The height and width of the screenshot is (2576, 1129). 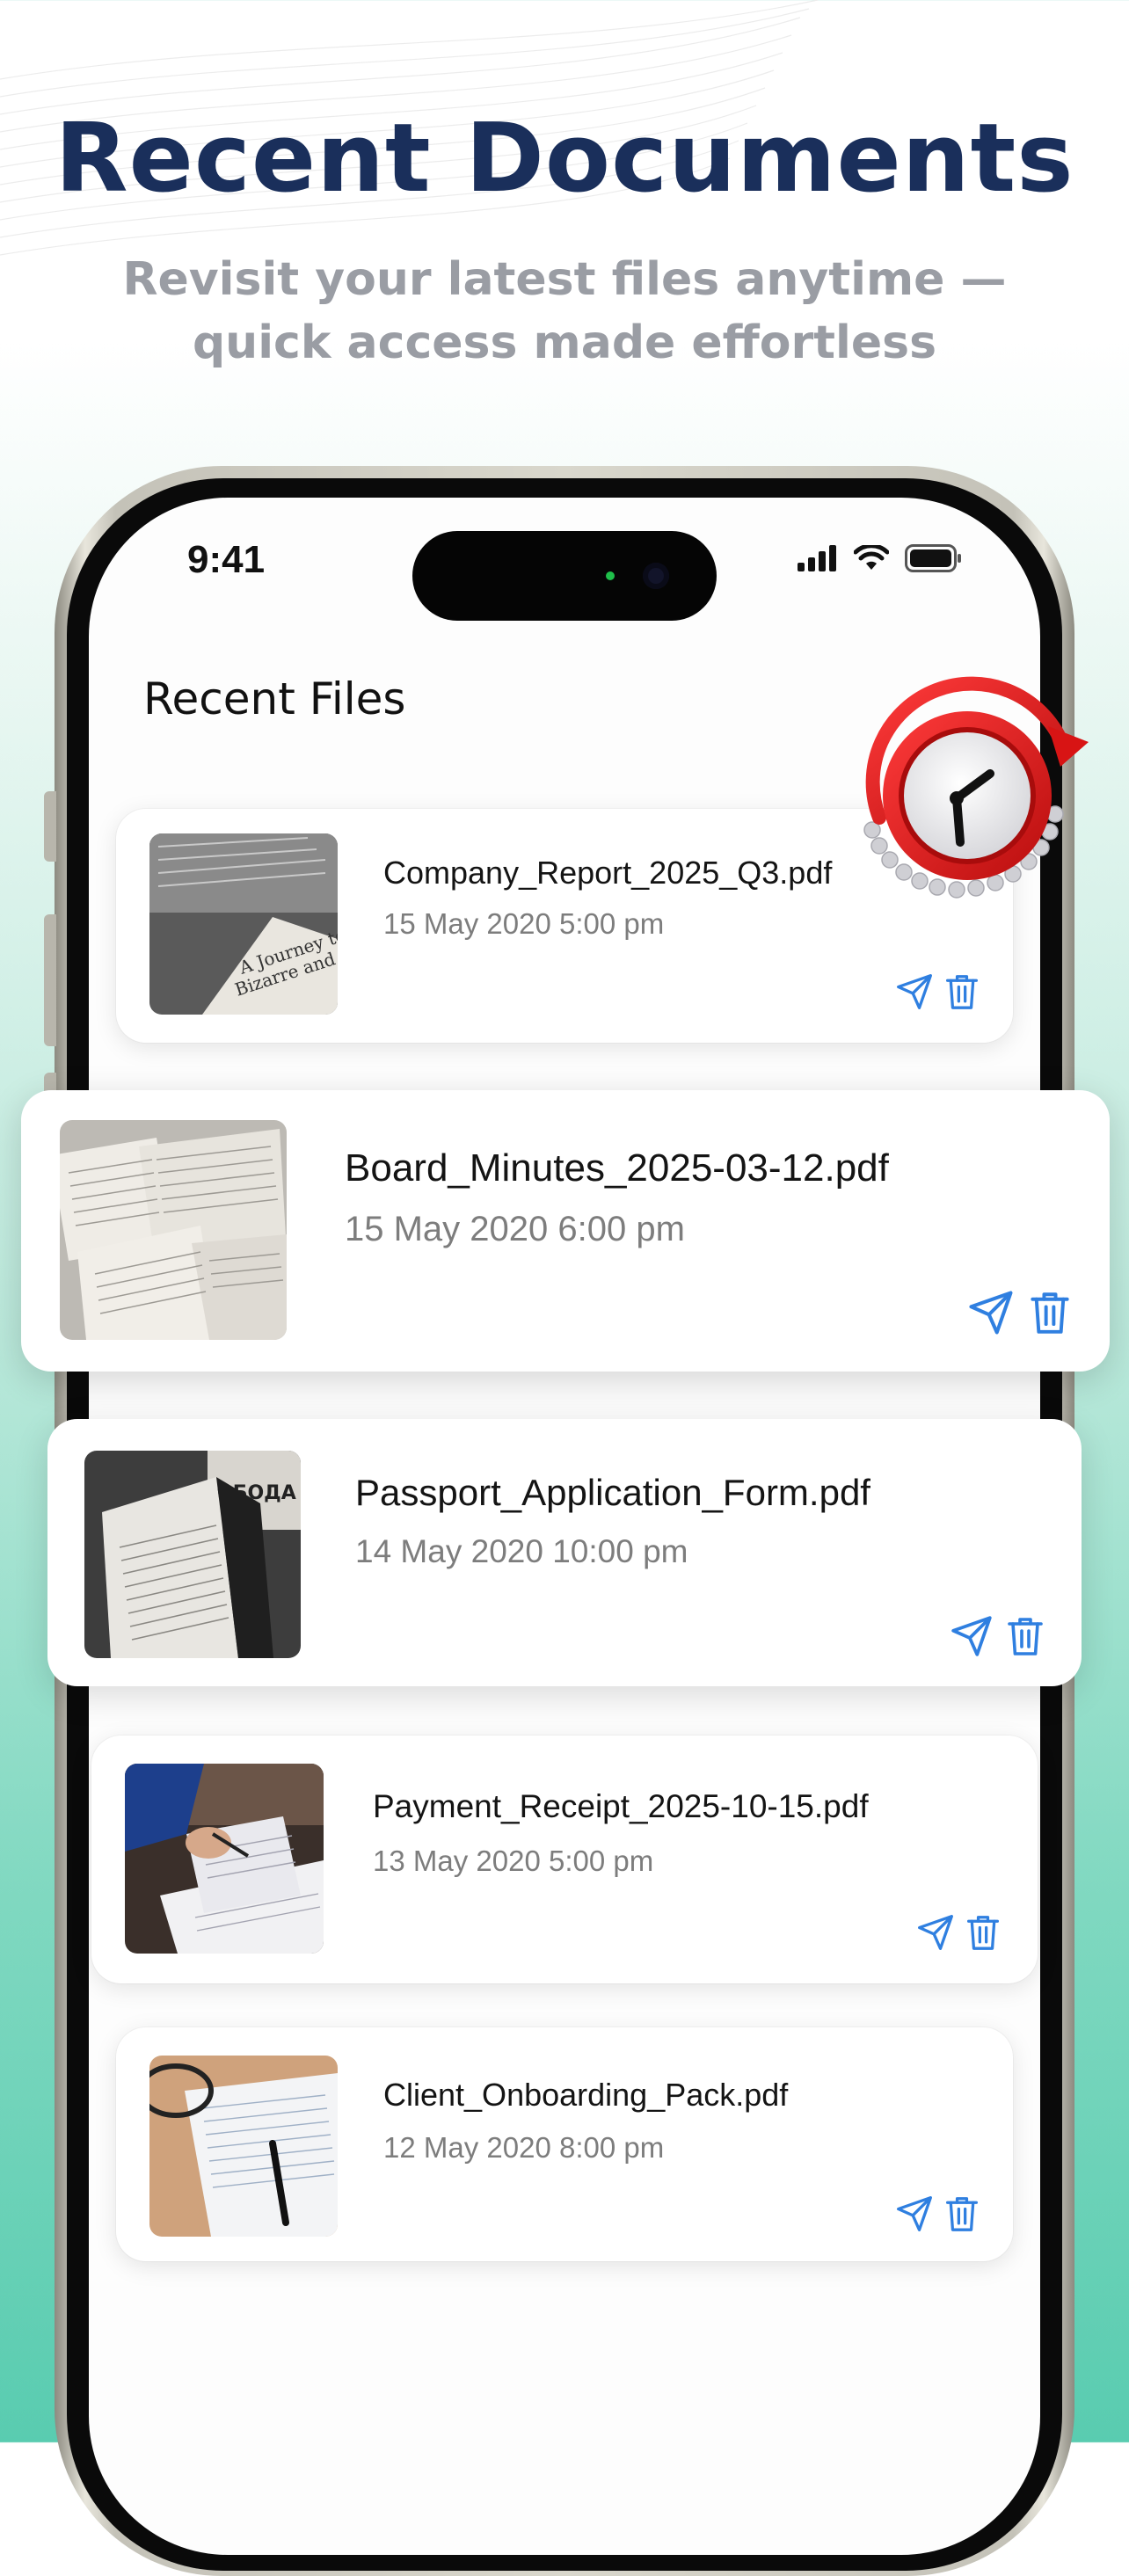 What do you see at coordinates (621, 1806) in the screenshot?
I see `file-name: Payment_Receipt_2025-10-15.pdf` at bounding box center [621, 1806].